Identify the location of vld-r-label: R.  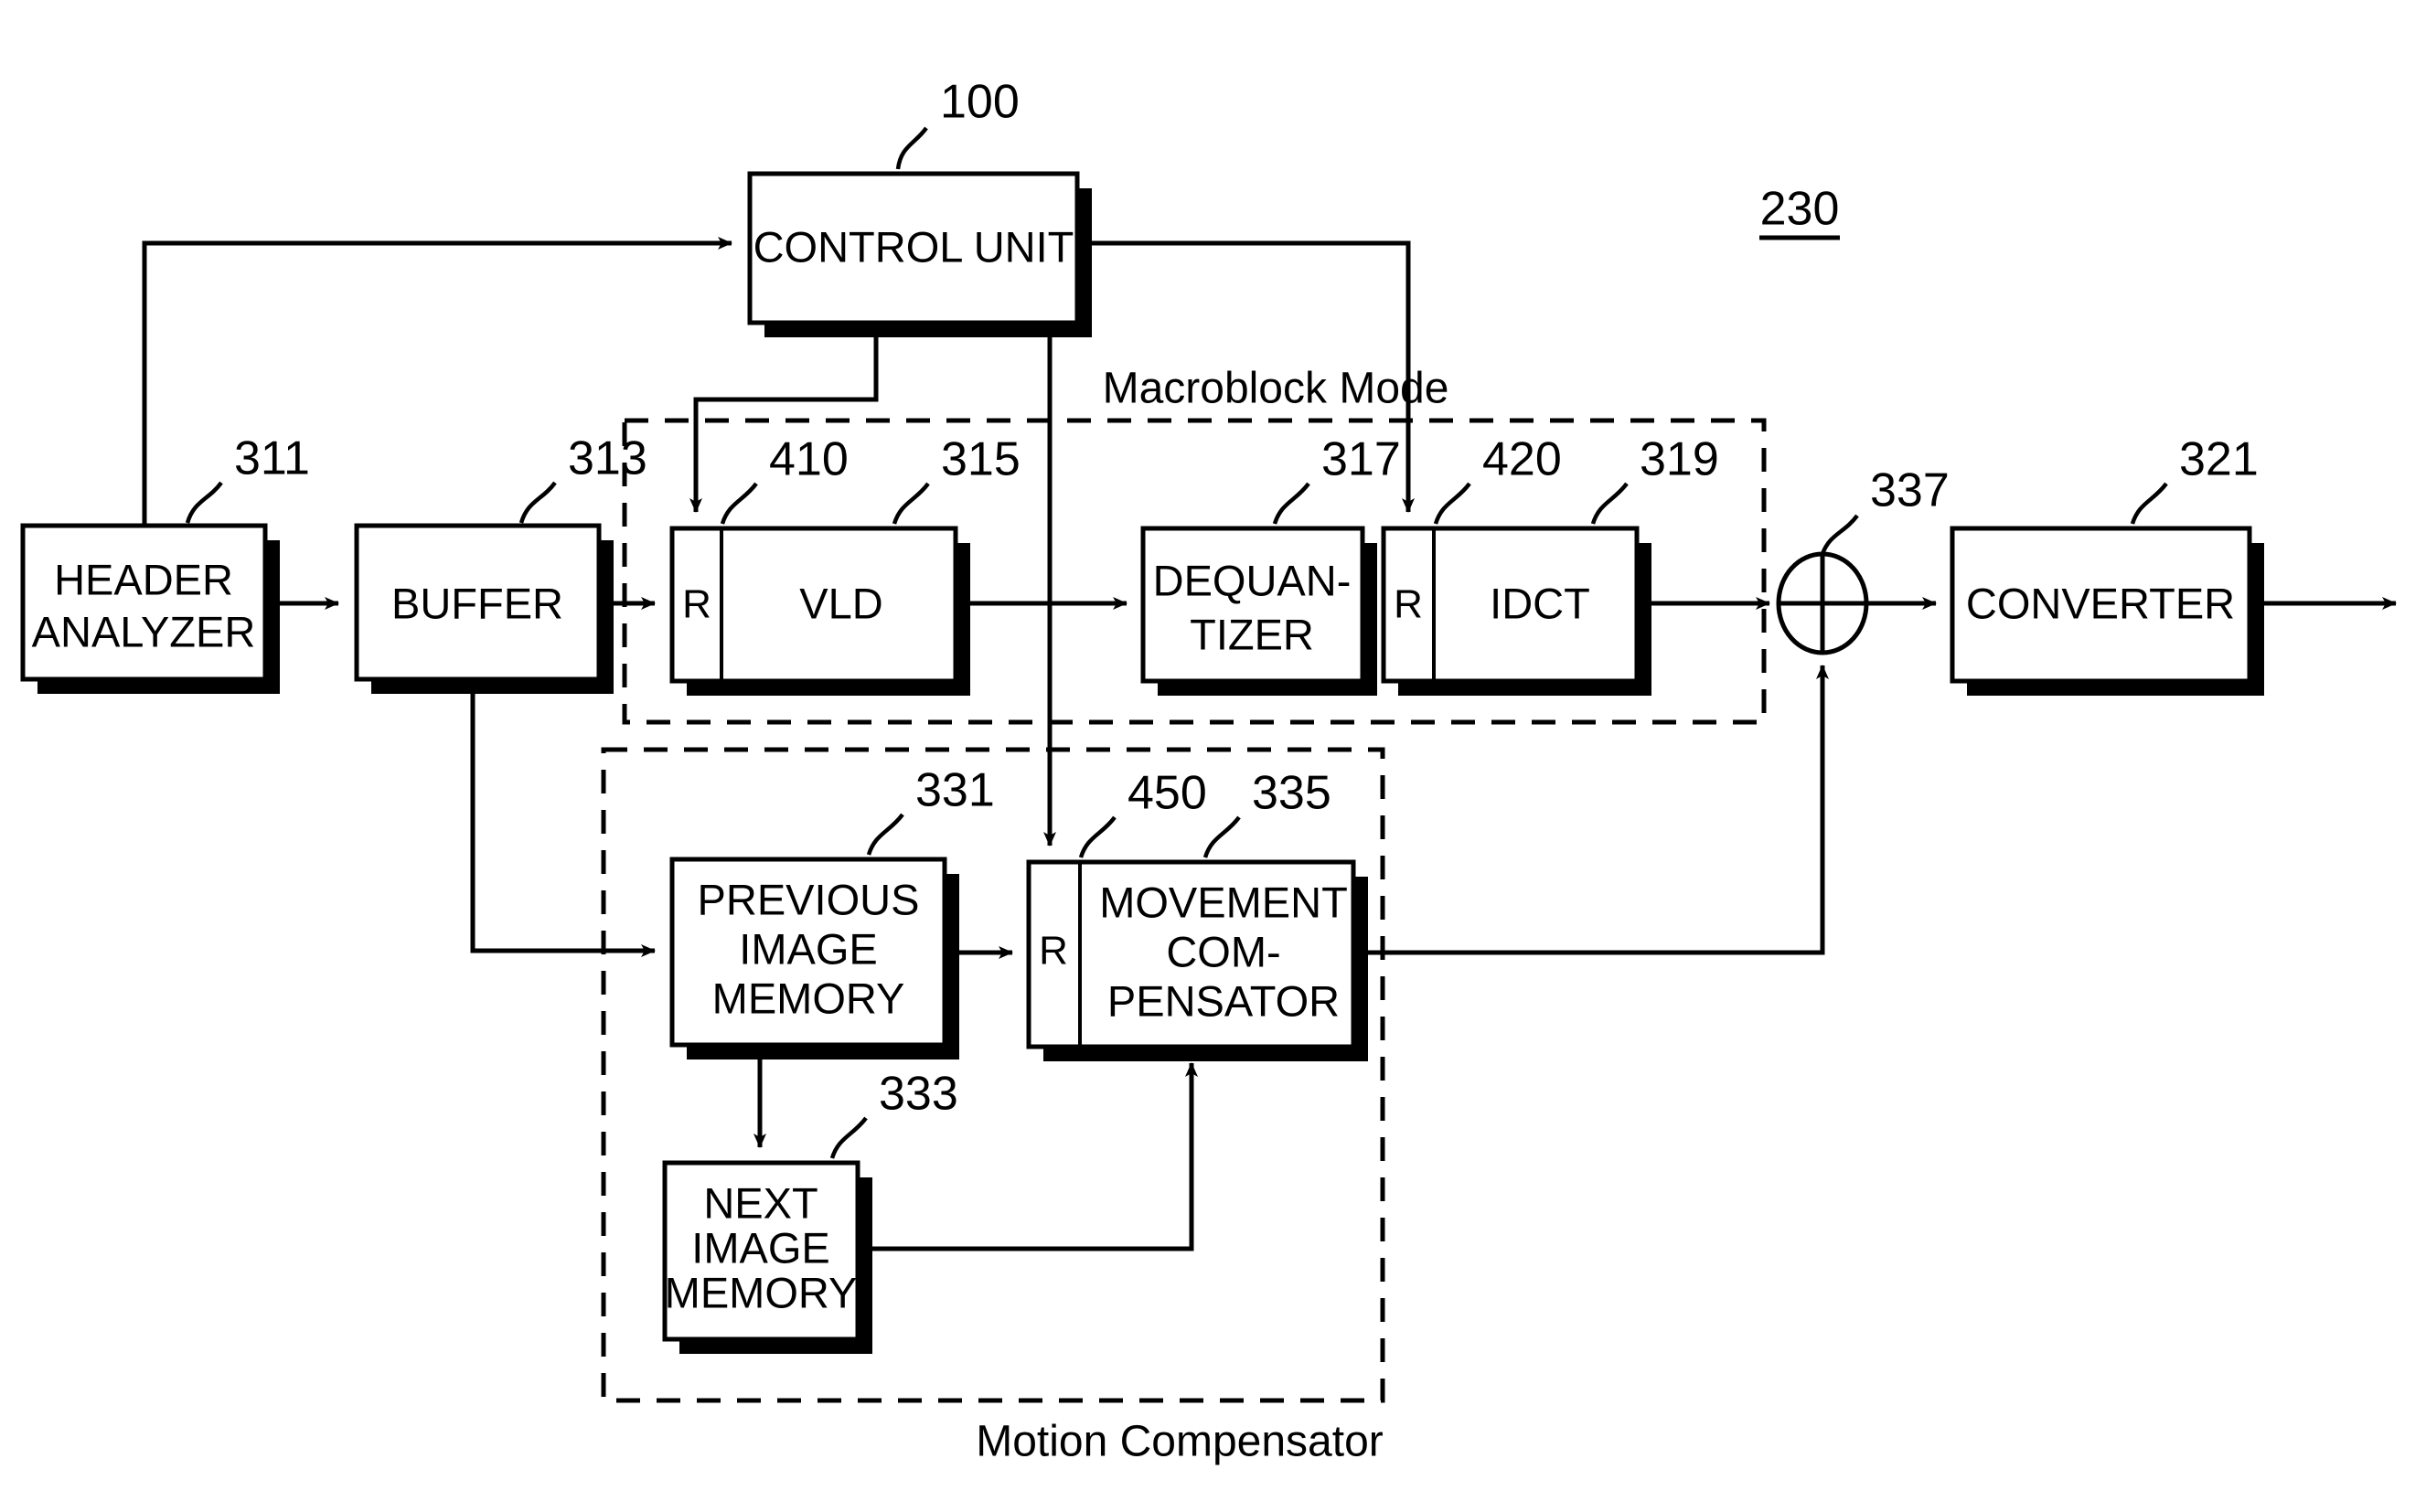
(697, 604).